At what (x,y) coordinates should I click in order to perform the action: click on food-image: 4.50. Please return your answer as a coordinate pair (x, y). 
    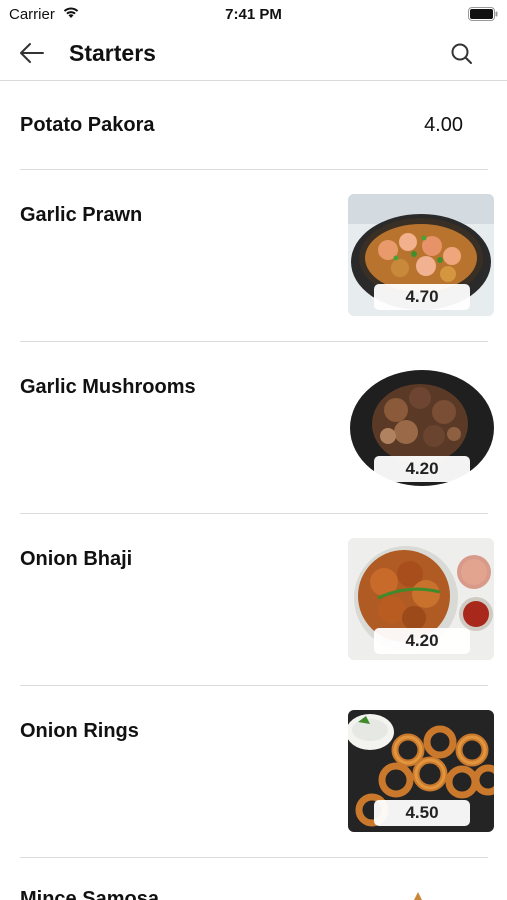
    Looking at the image, I should click on (421, 771).